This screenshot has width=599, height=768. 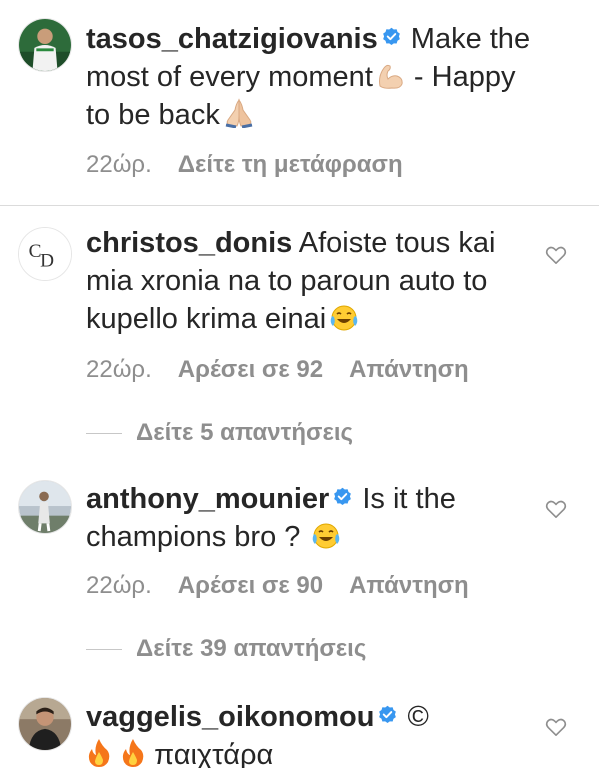 I want to click on folded-hands-icon, so click(x=239, y=113).